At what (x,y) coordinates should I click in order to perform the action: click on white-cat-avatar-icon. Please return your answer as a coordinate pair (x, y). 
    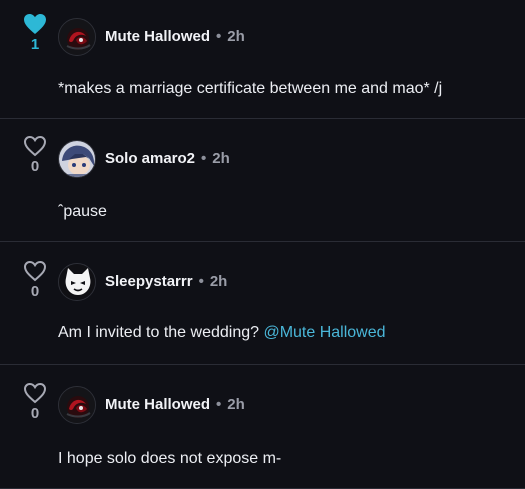
    Looking at the image, I should click on (77, 282).